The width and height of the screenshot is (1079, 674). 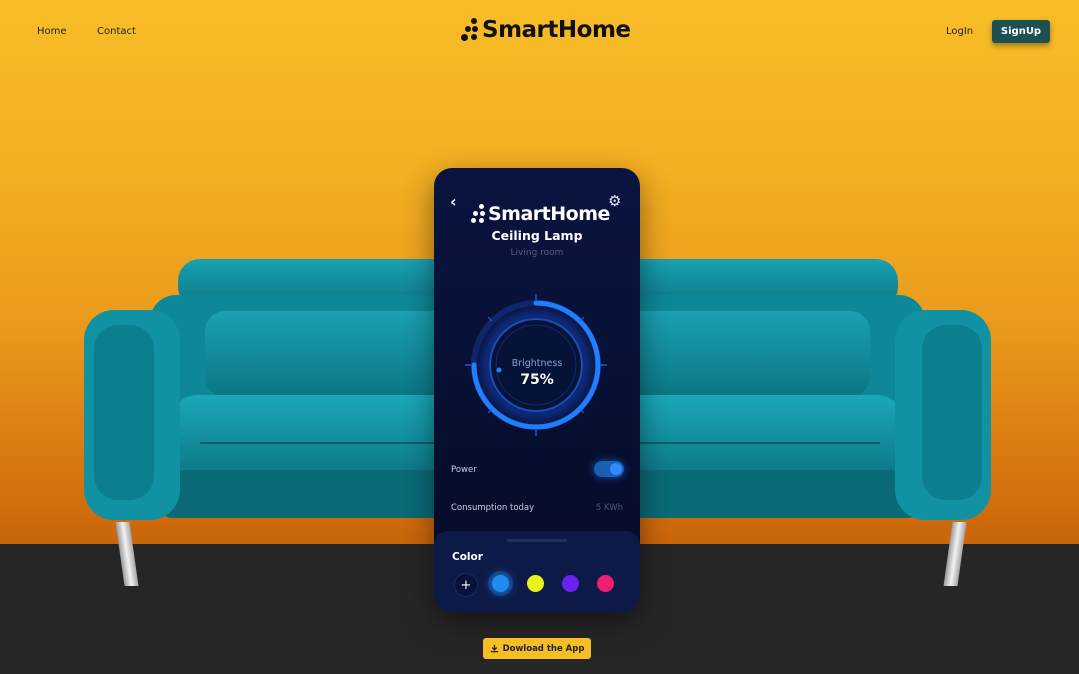 What do you see at coordinates (537, 540) in the screenshot?
I see `sheet-handle` at bounding box center [537, 540].